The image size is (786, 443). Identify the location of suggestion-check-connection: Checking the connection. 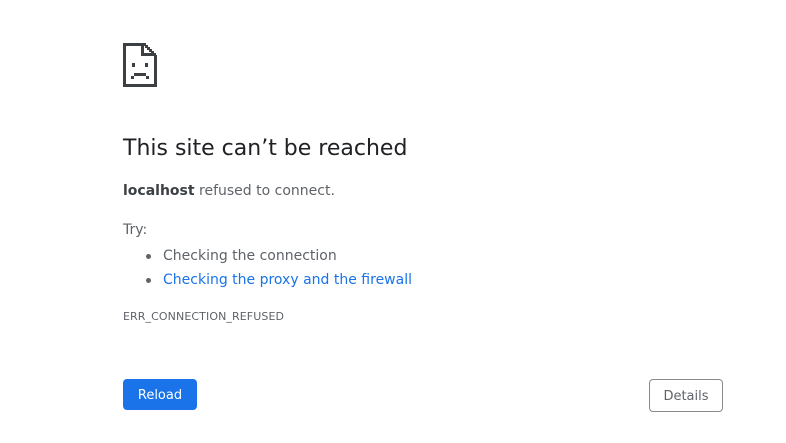
(279, 256).